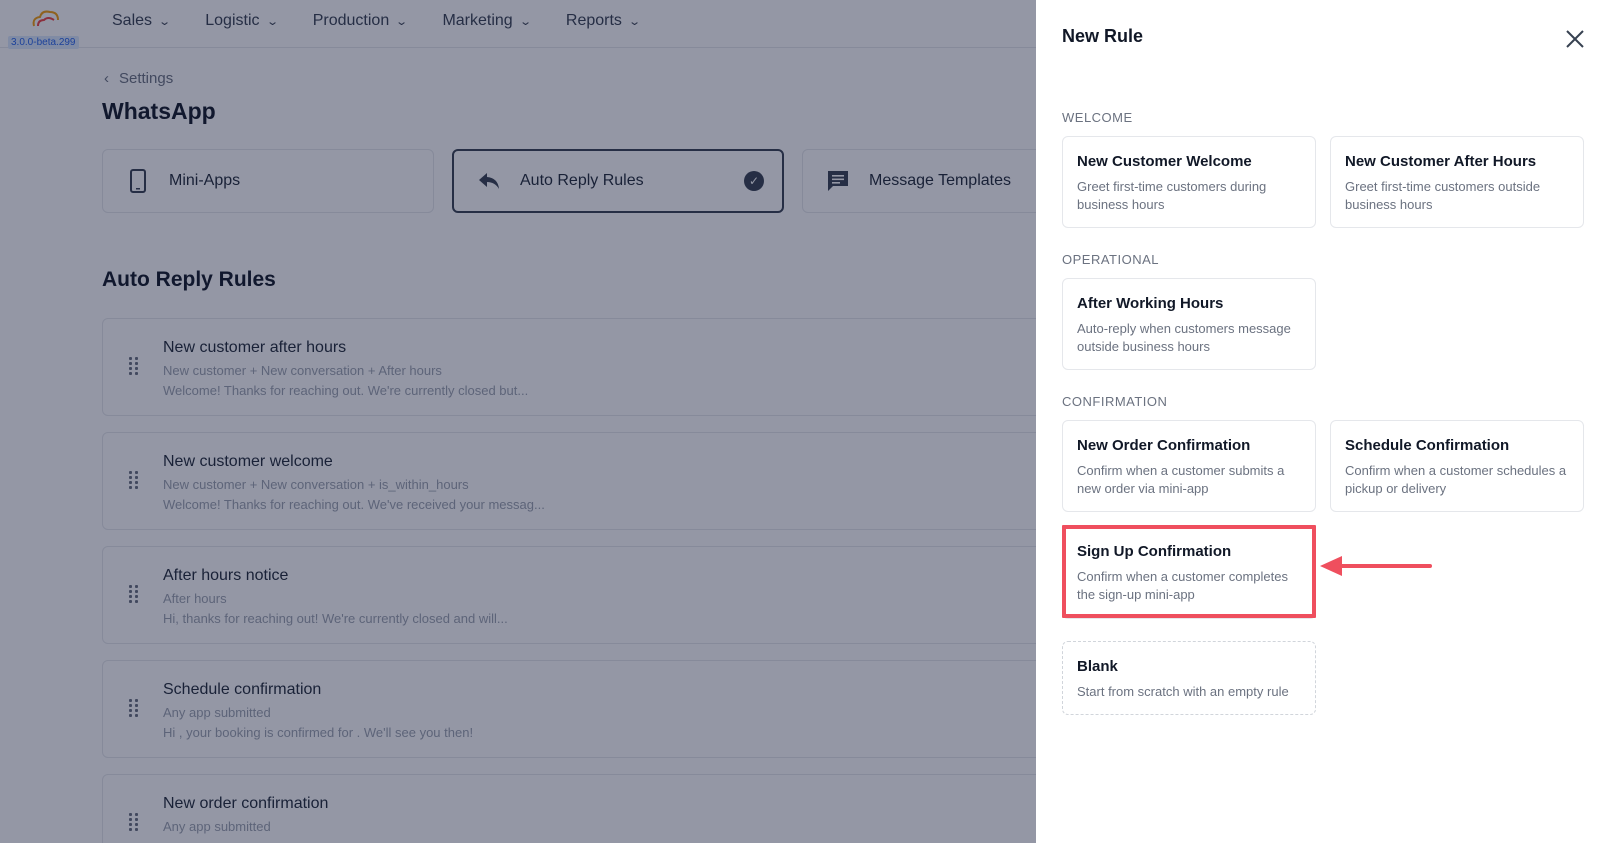 Image resolution: width=1600 pixels, height=843 pixels. Describe the element at coordinates (1183, 691) in the screenshot. I see `template-description: Start from scratch with an empty rule` at that location.